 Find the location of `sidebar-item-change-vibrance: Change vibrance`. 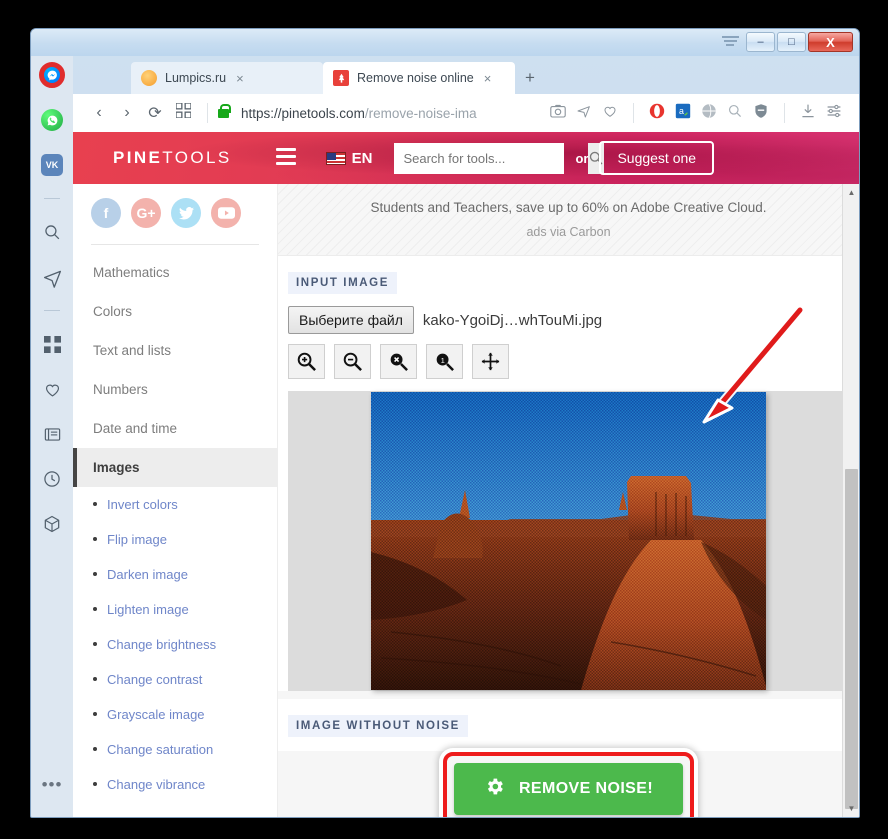

sidebar-item-change-vibrance: Change vibrance is located at coordinates (175, 784).